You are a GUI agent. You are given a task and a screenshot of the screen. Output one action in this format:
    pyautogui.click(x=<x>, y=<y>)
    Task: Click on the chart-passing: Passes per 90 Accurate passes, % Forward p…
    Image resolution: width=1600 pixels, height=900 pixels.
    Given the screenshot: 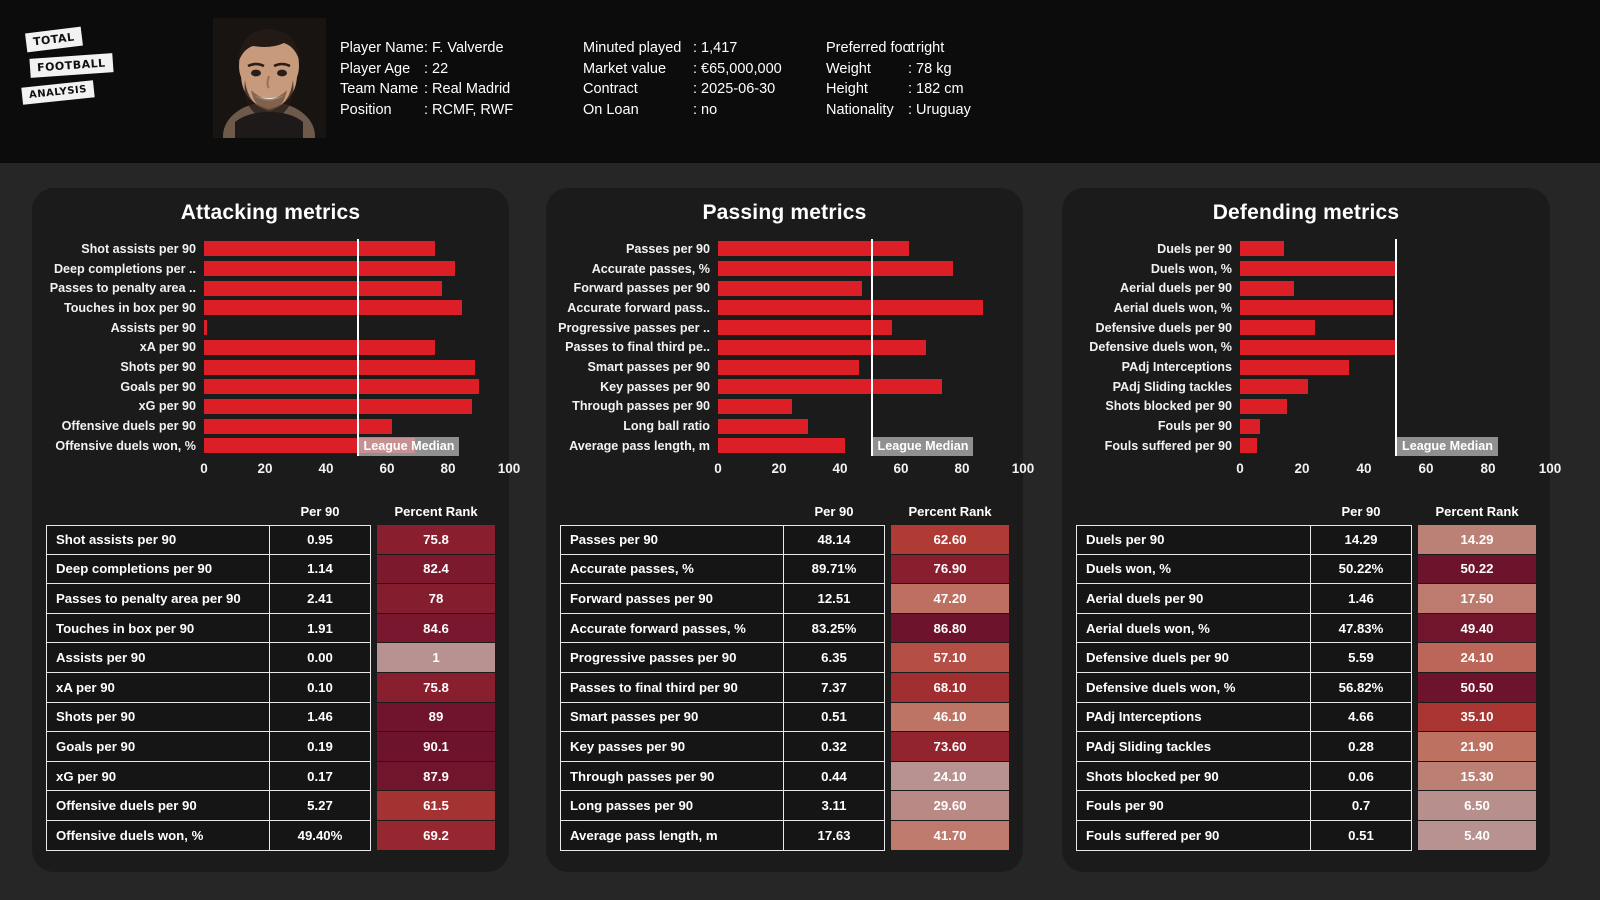 What is the action you would take?
    pyautogui.click(x=790, y=360)
    